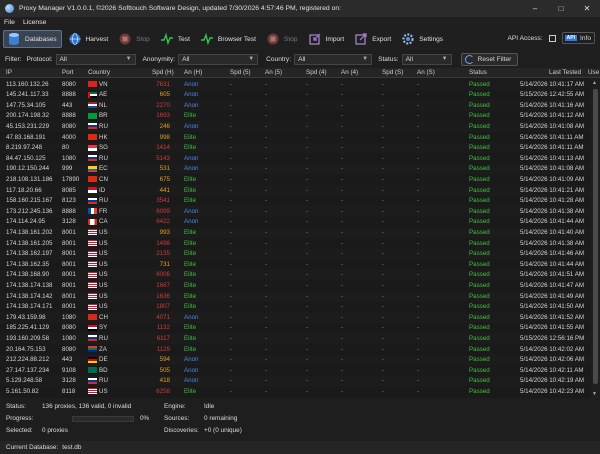 This screenshot has height=454, width=600. Describe the element at coordinates (273, 72) in the screenshot. I see `column-header: An (5)` at that location.